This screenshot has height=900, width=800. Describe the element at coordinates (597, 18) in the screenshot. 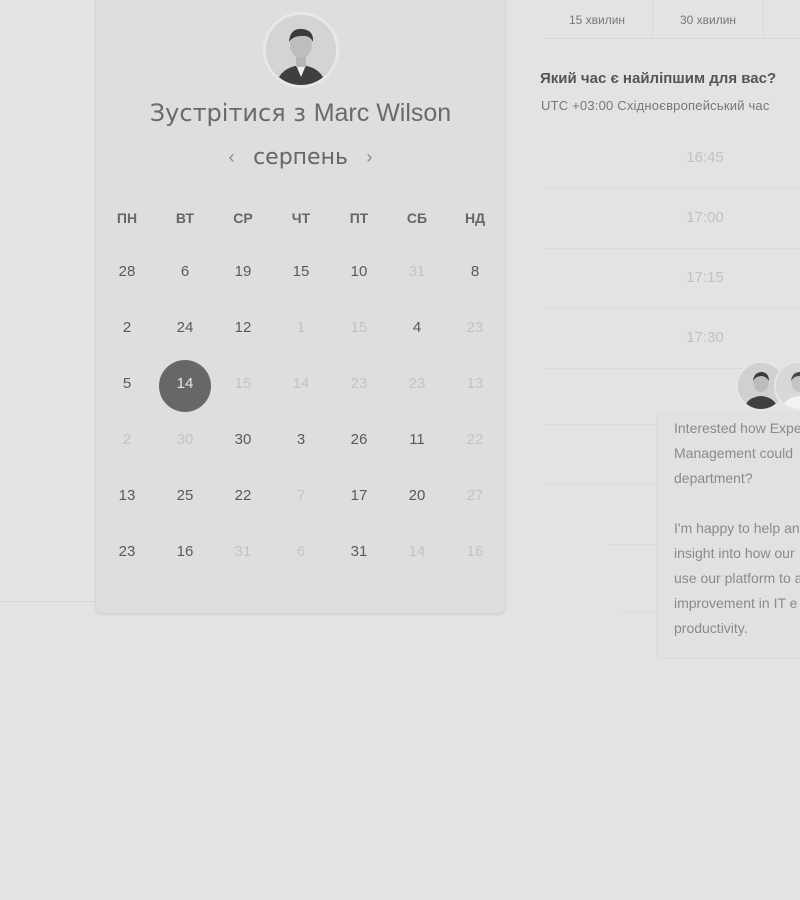

I see `tab-15-min: 15 хвилин` at that location.